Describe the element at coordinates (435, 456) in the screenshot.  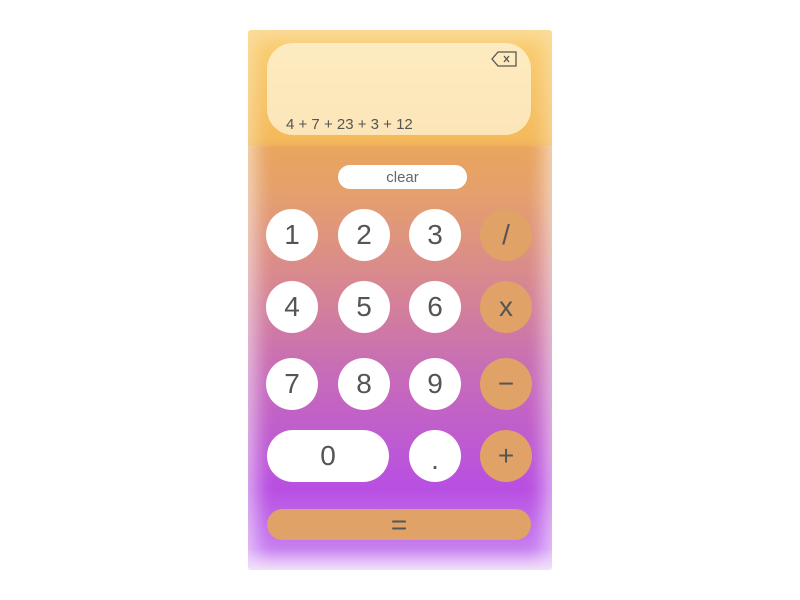
I see `decimal-button: .` at that location.